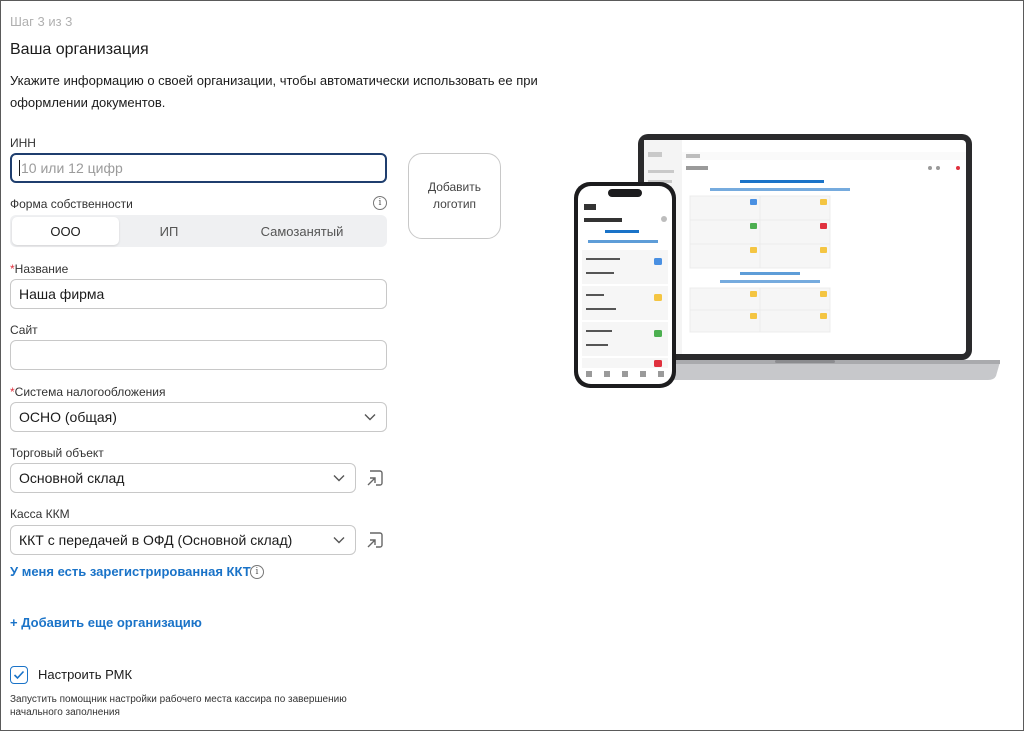  I want to click on kkm-value: ККТ с передачей в ОФД (Основной склад), so click(156, 540).